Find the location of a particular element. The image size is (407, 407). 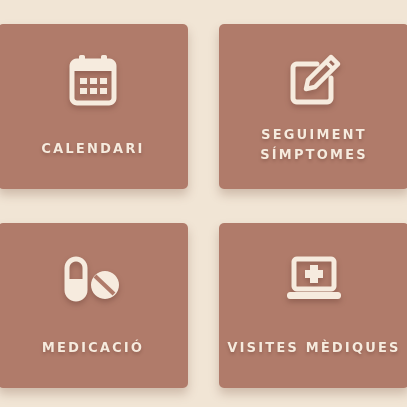

tile-label: VISITES MÈDIQUES is located at coordinates (314, 348).